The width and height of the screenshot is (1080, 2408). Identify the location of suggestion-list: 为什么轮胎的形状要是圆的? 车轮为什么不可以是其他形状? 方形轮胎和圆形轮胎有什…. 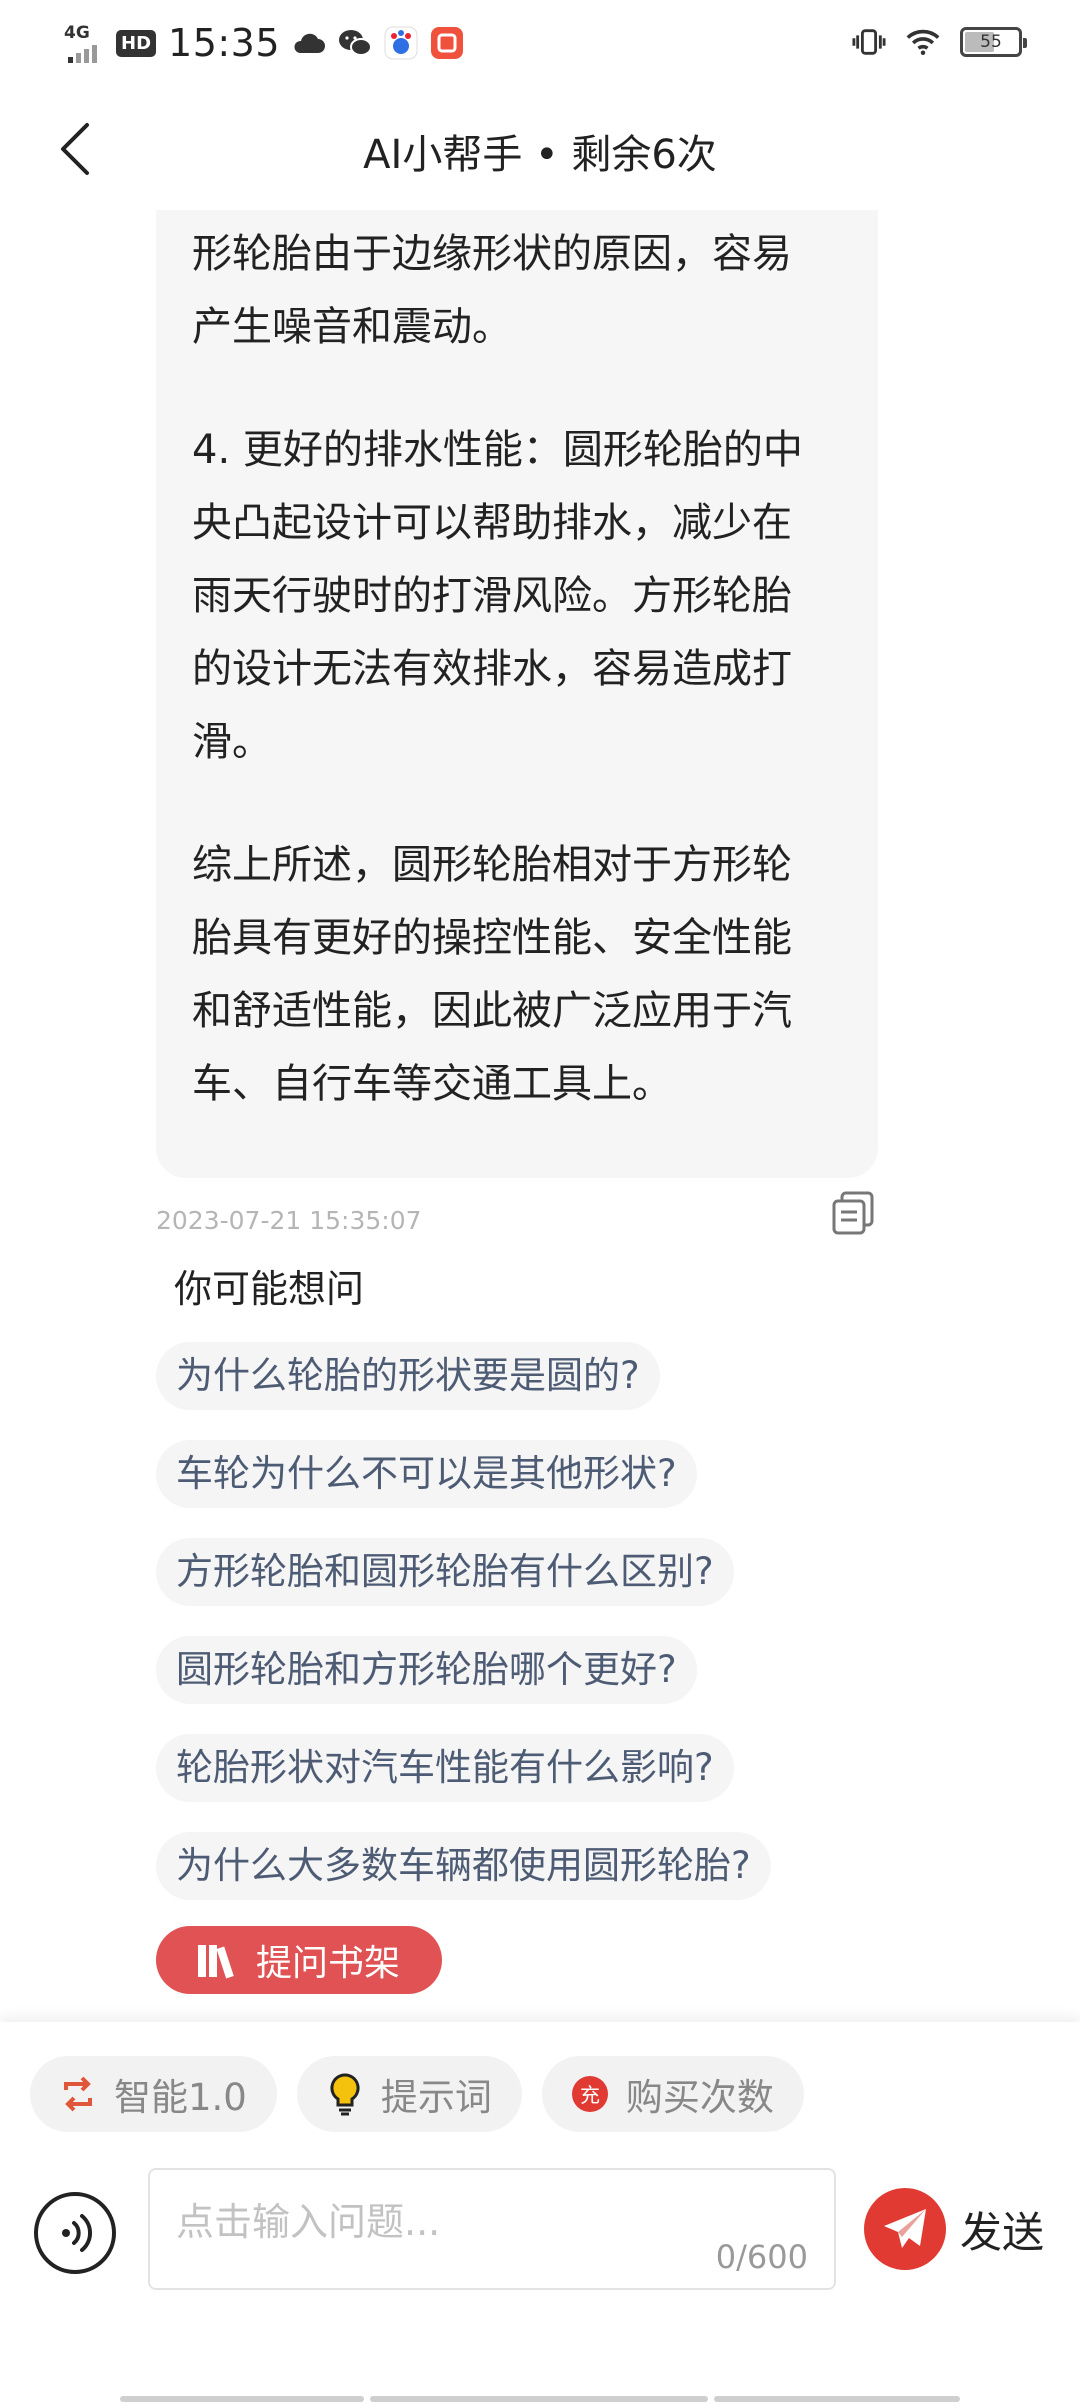
(463, 1621).